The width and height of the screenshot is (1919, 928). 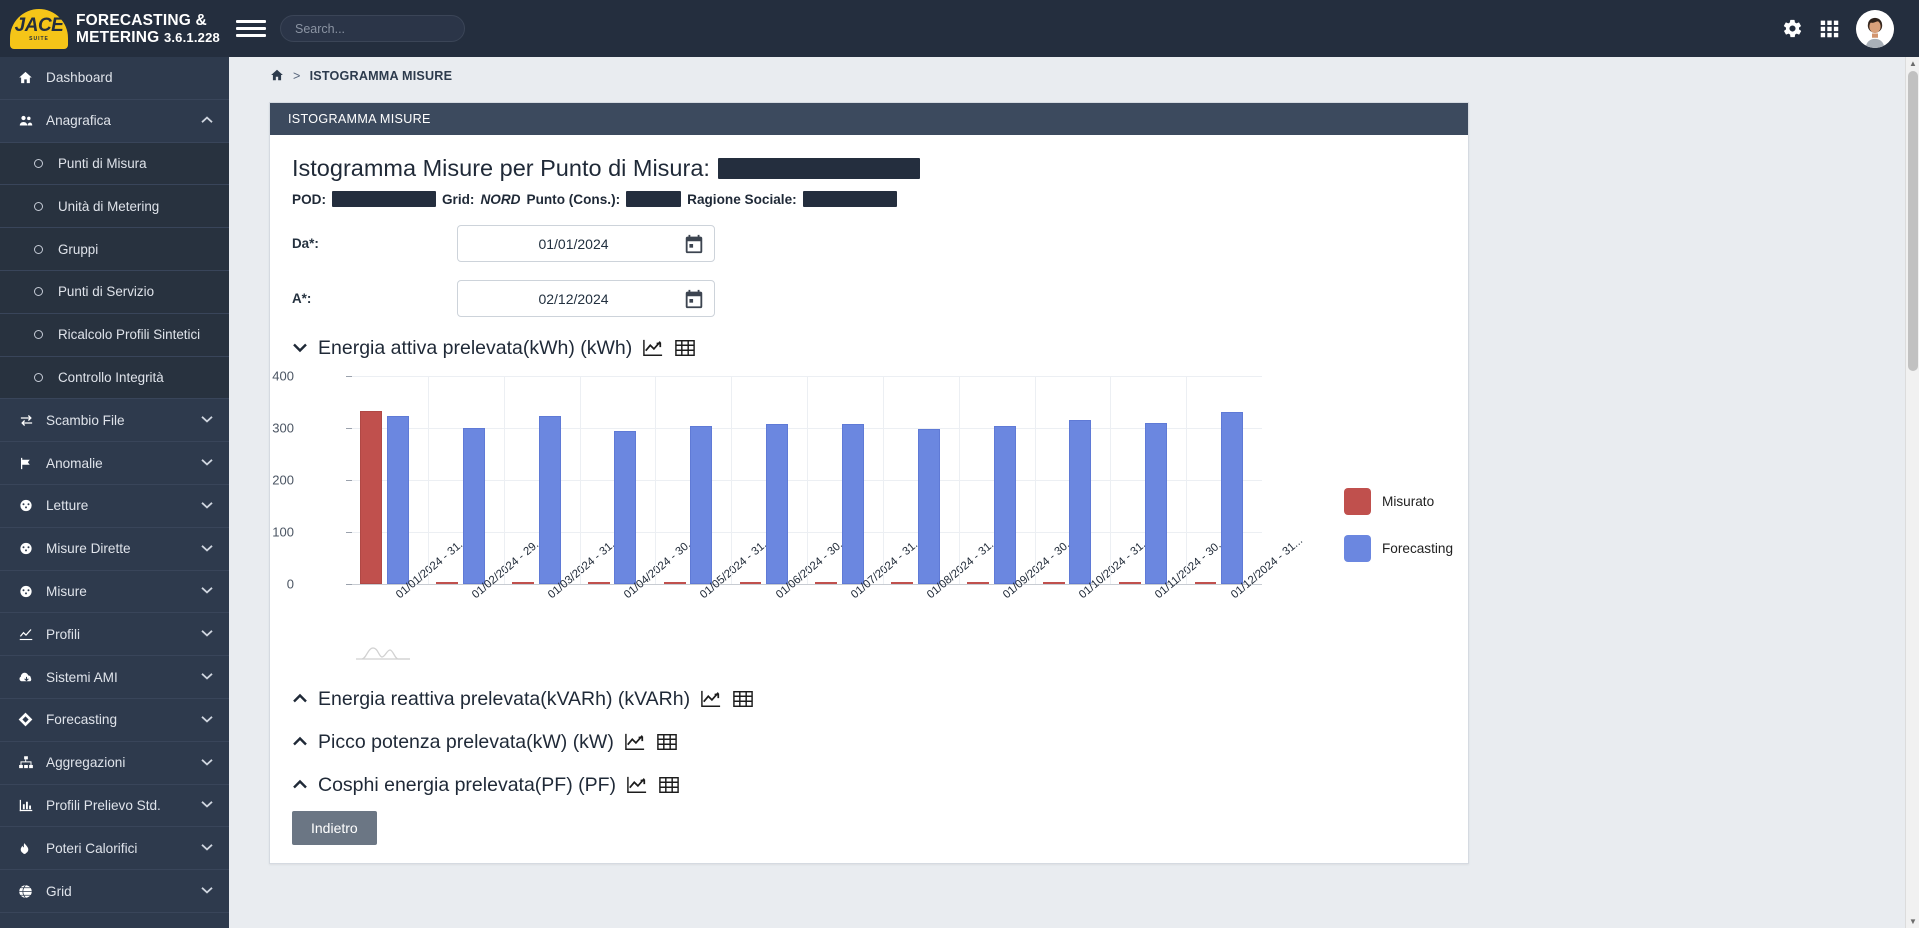 What do you see at coordinates (114, 463) in the screenshot?
I see `sidebar-item-anomalie: Anomalie` at bounding box center [114, 463].